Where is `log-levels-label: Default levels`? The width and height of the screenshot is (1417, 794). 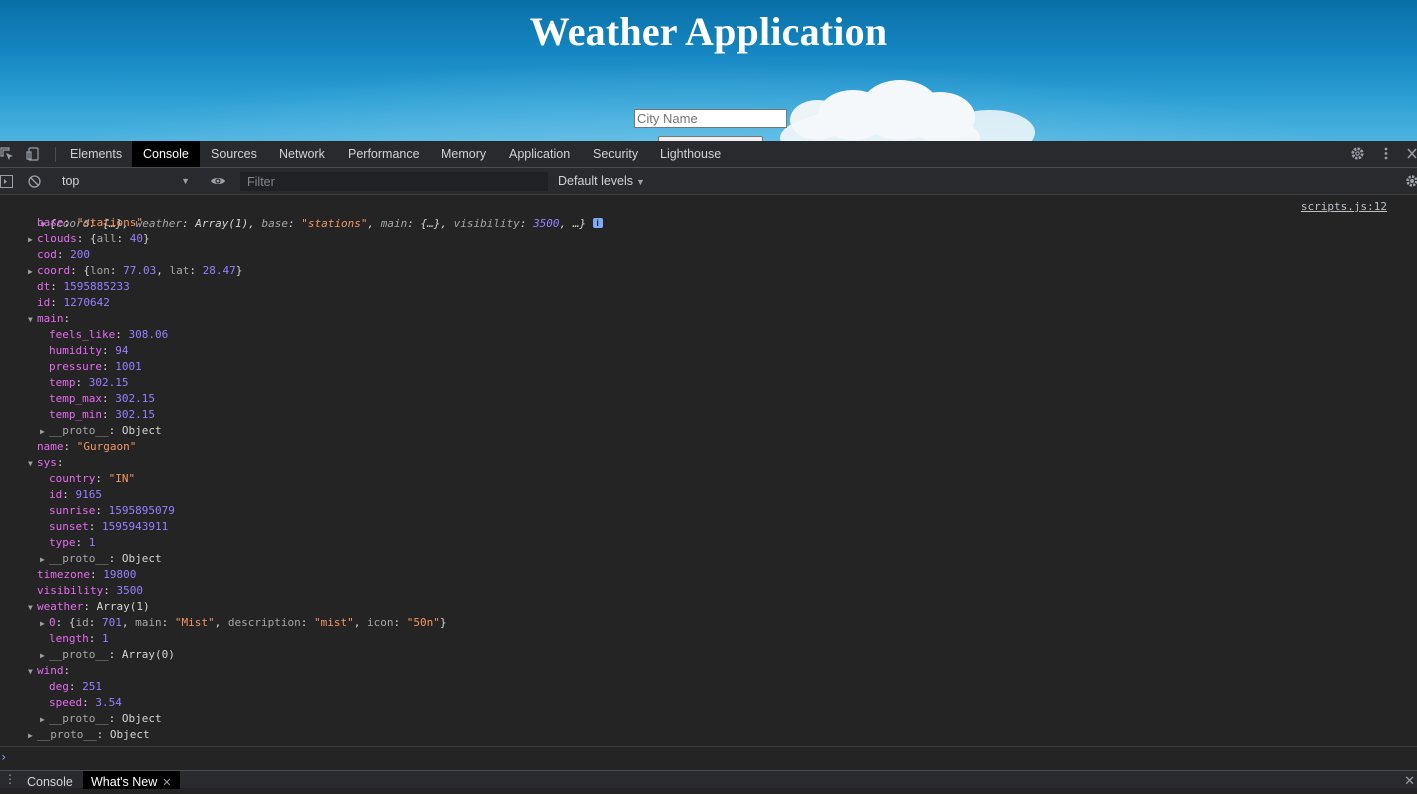
log-levels-label: Default levels is located at coordinates (596, 181).